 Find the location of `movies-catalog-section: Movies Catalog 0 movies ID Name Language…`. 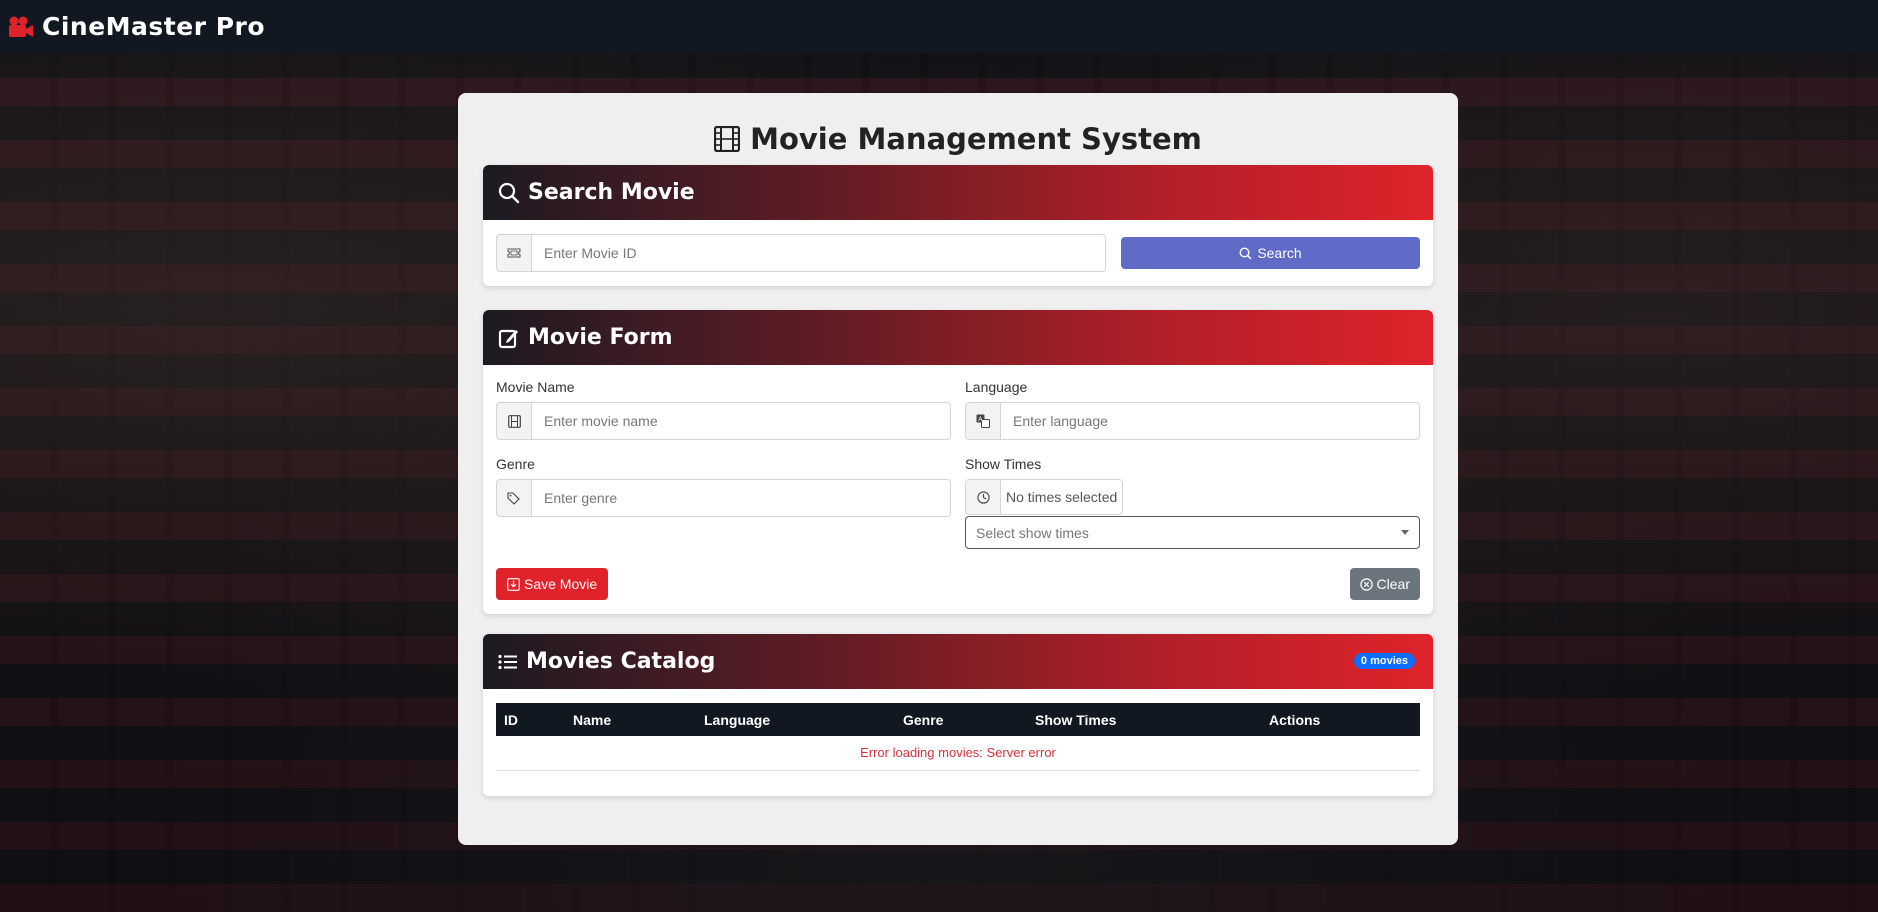

movies-catalog-section: Movies Catalog 0 movies ID Name Language… is located at coordinates (958, 715).